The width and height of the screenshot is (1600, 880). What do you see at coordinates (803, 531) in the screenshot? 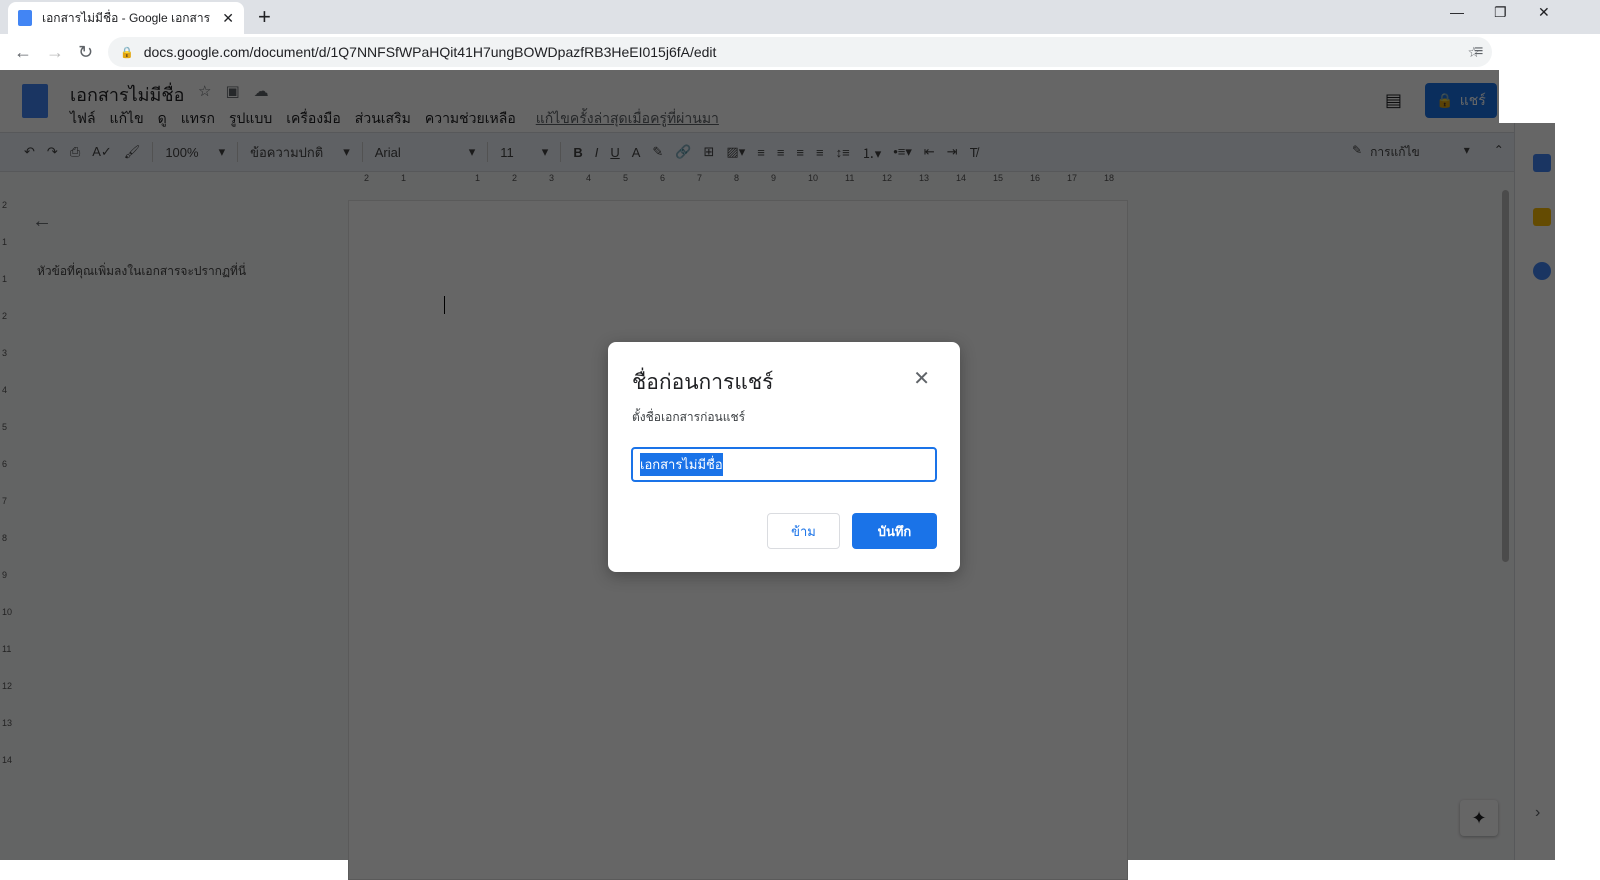
I see `skip-button: ข้าม` at bounding box center [803, 531].